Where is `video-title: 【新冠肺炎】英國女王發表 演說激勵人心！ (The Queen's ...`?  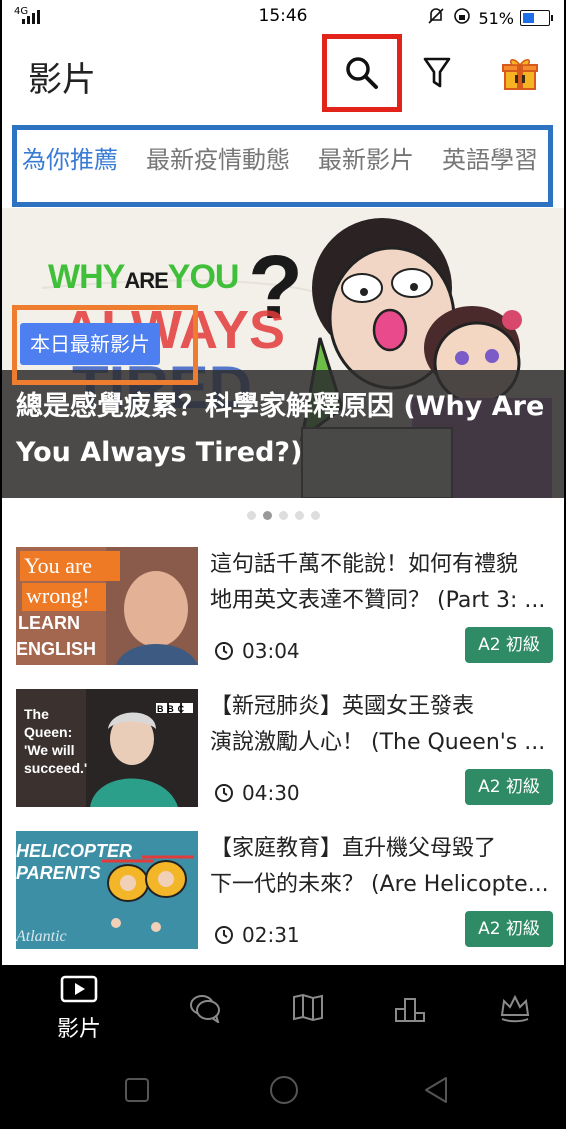 video-title: 【新冠肺炎】英國女王發表 演說激勵人心！ (The Queen's ... is located at coordinates (385, 725).